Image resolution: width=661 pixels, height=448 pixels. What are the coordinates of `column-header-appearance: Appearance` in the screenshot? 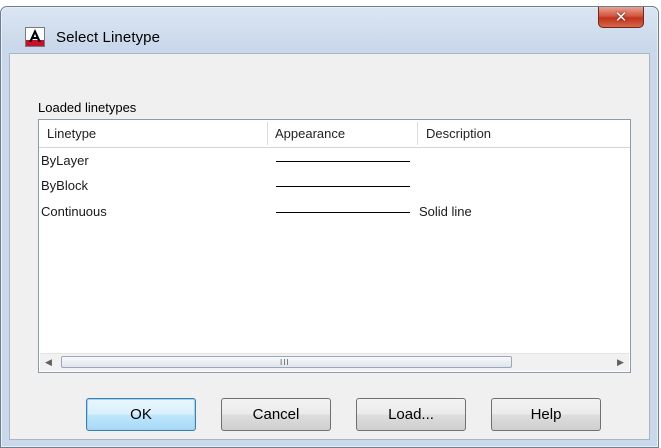 It's located at (345, 133).